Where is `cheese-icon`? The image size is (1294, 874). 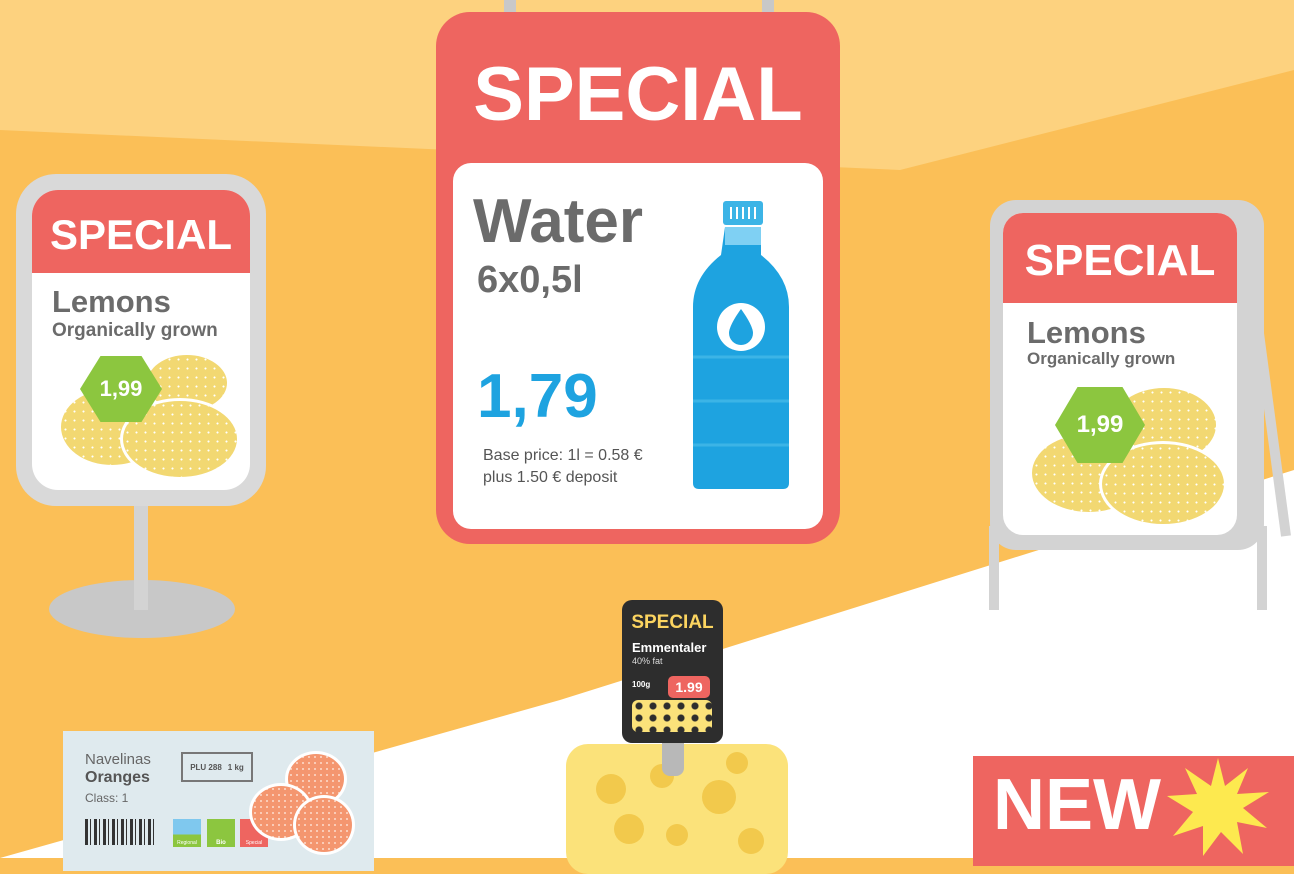 cheese-icon is located at coordinates (672, 716).